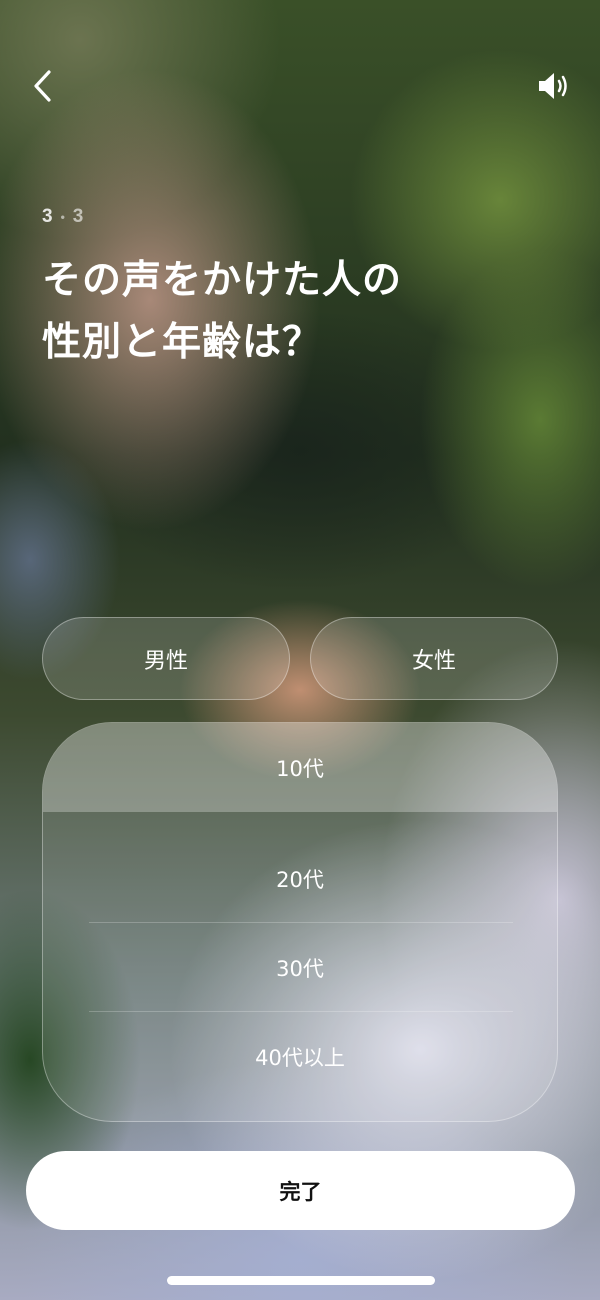 This screenshot has height=1300, width=600. I want to click on age-option-30s: 30代, so click(300, 967).